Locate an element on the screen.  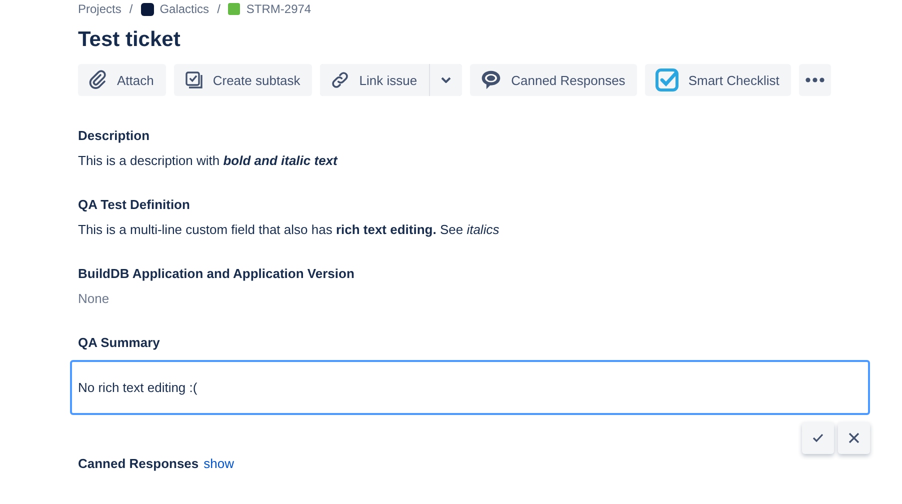
subtask-icon is located at coordinates (194, 80).